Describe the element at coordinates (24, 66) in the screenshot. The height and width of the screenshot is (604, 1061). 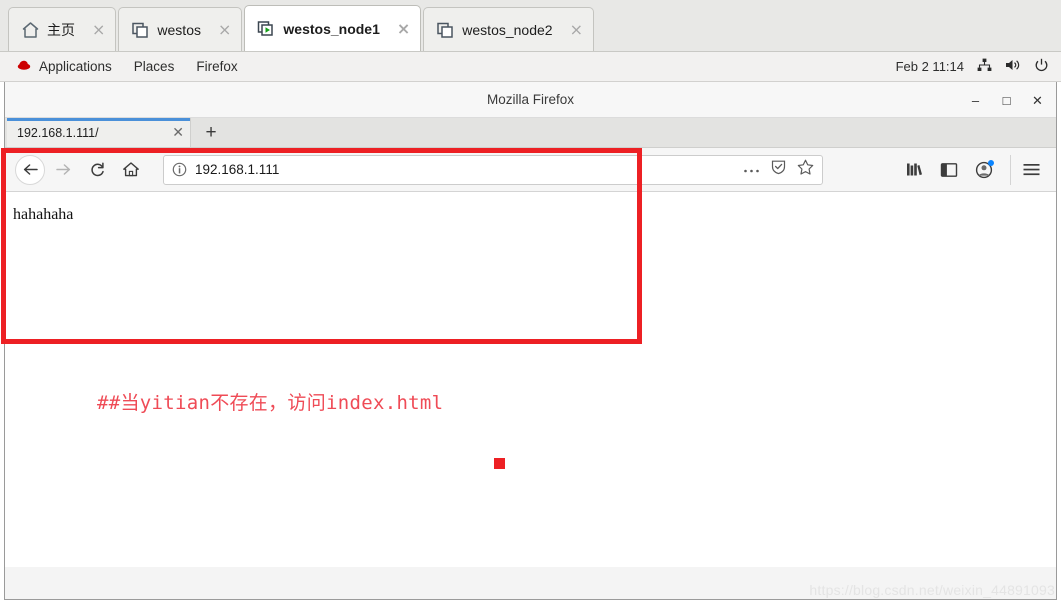
I see `redhat-logo-icon` at that location.